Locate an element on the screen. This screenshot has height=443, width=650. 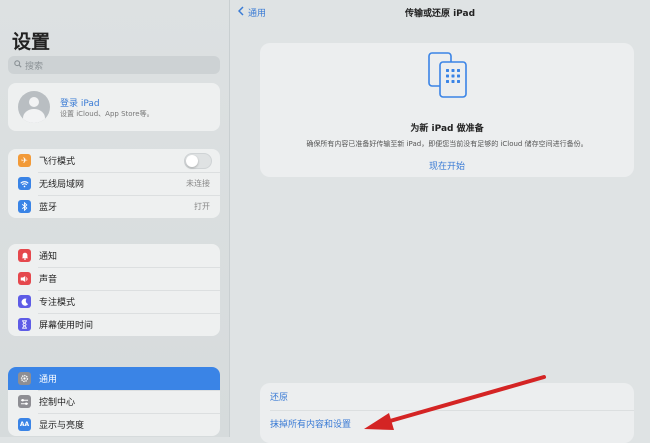
back-label: 通用 is located at coordinates (257, 14).